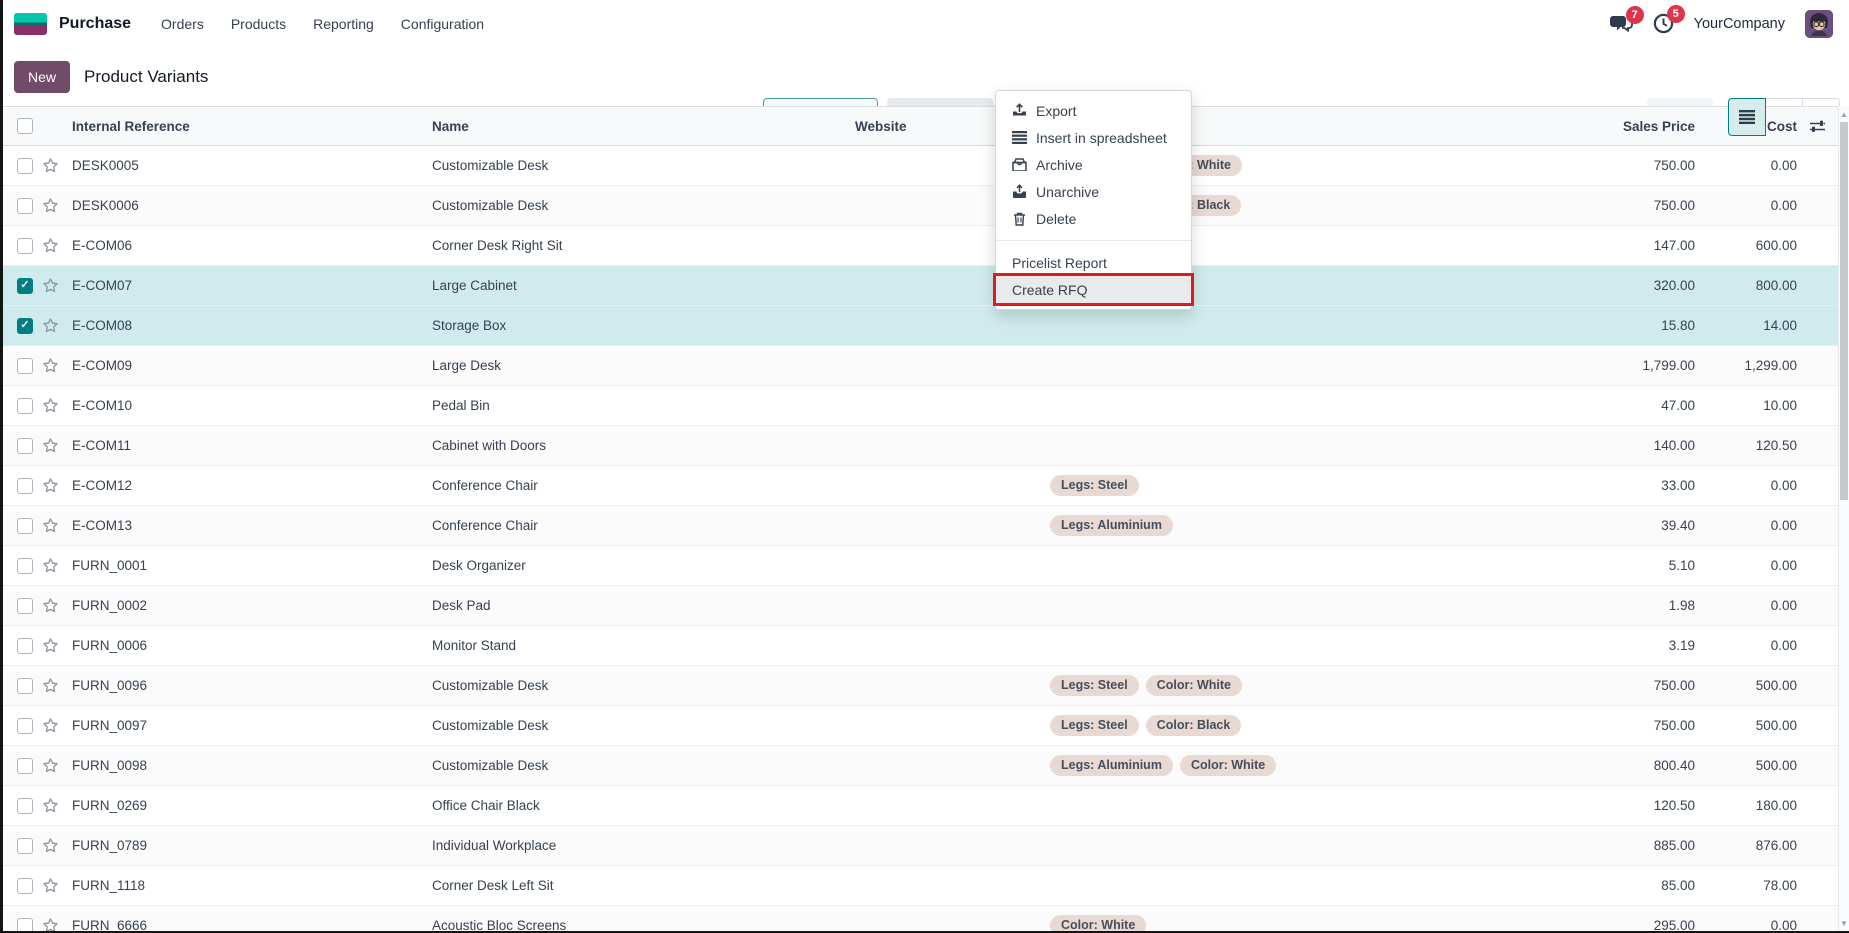 Image resolution: width=1849 pixels, height=933 pixels. What do you see at coordinates (490, 765) in the screenshot?
I see `name-cell: Customizable Desk` at bounding box center [490, 765].